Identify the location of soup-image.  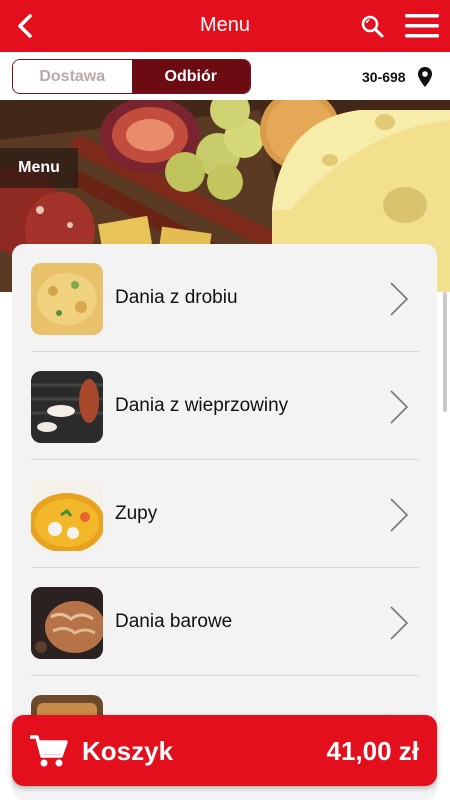
(67, 515).